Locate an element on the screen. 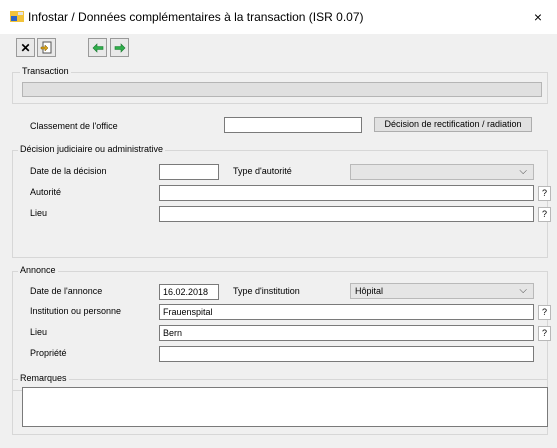 The height and width of the screenshot is (448, 557). window-close-button: × is located at coordinates (538, 17).